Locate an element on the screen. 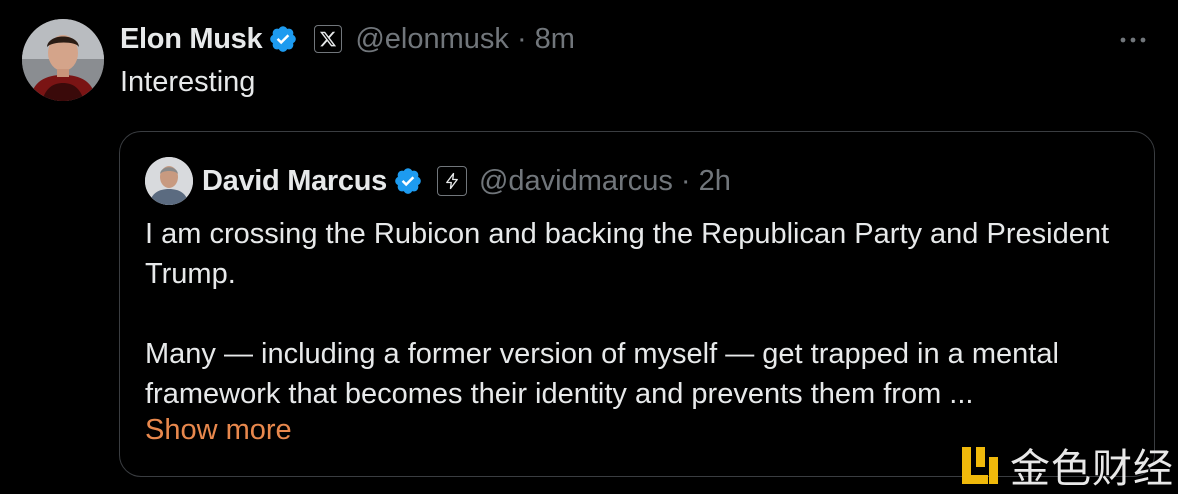 Image resolution: width=1178 pixels, height=494 pixels. quoted-post-header: David Marcus @davidmarcus · 2h is located at coordinates (466, 181).